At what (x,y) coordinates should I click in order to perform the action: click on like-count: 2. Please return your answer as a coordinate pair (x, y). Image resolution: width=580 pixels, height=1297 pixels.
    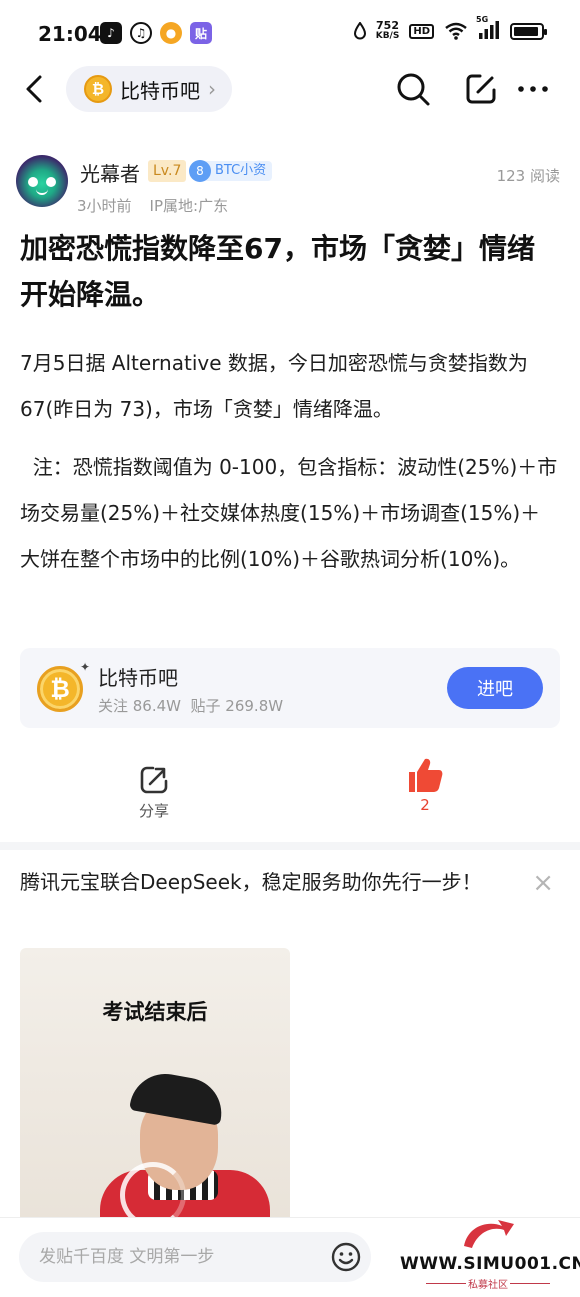
    Looking at the image, I should click on (425, 805).